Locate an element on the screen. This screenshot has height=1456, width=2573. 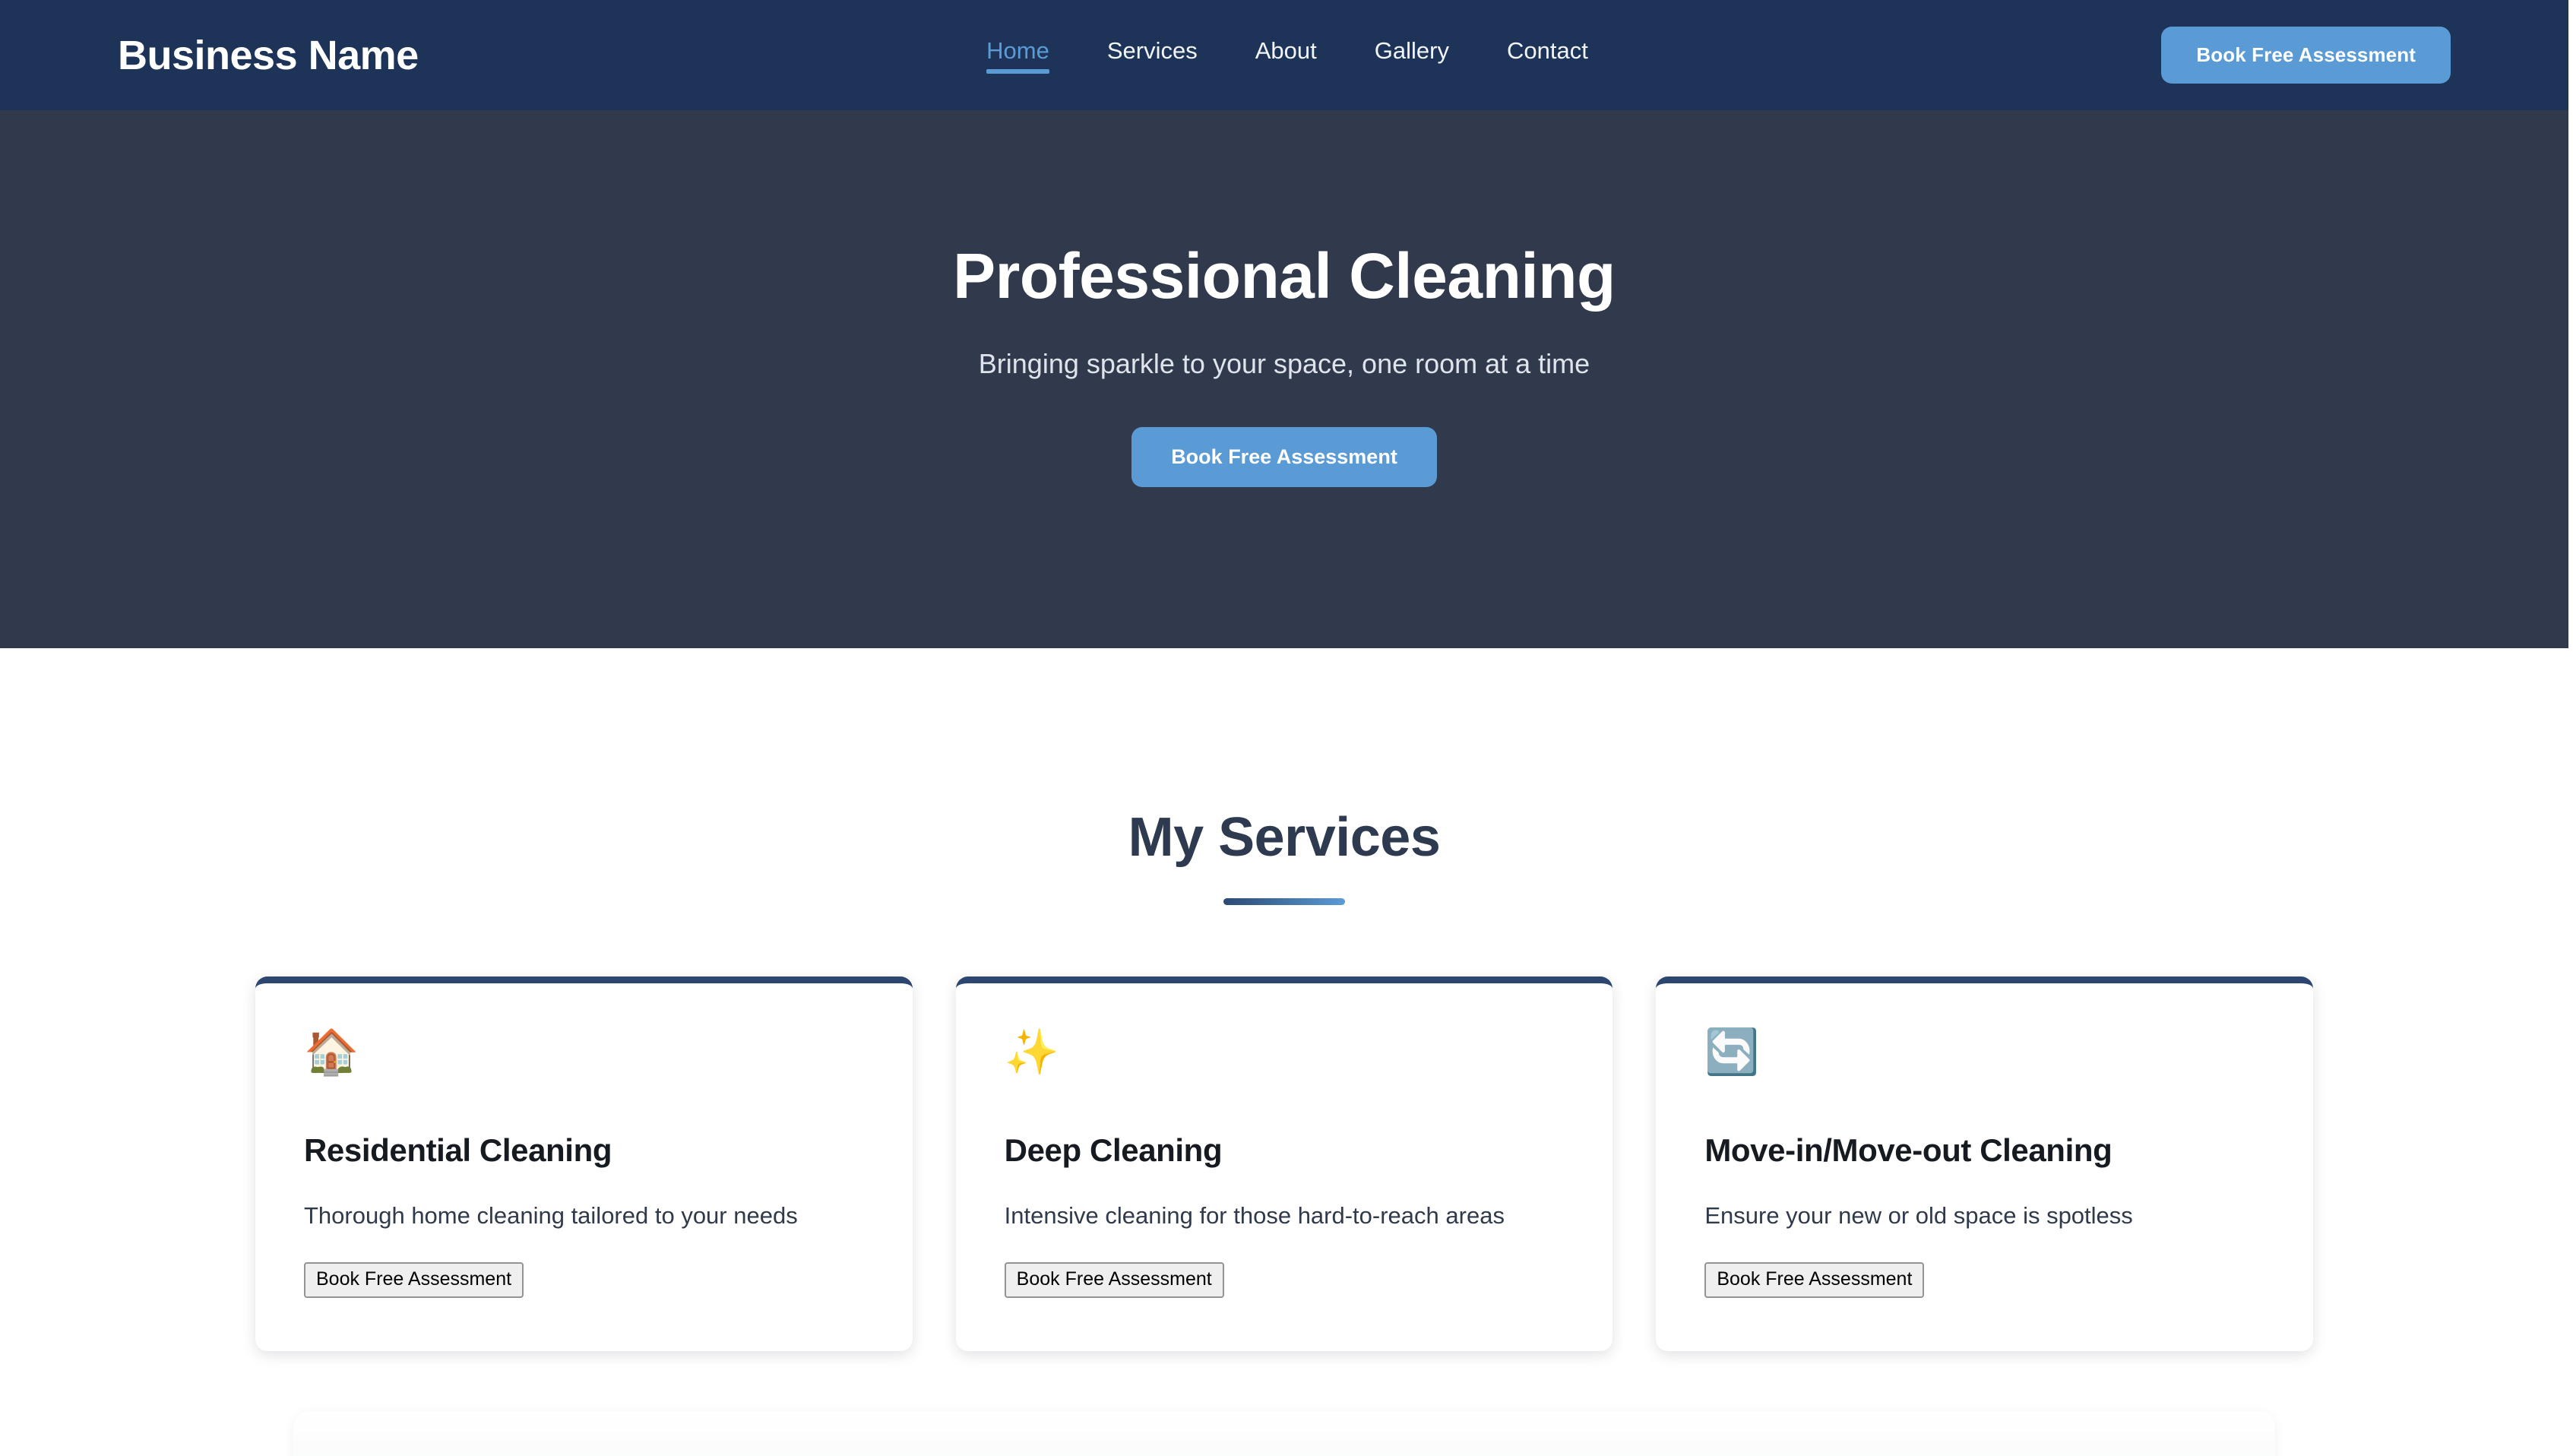
hero-book-assessment-button: Book Free Assessment is located at coordinates (1284, 457).